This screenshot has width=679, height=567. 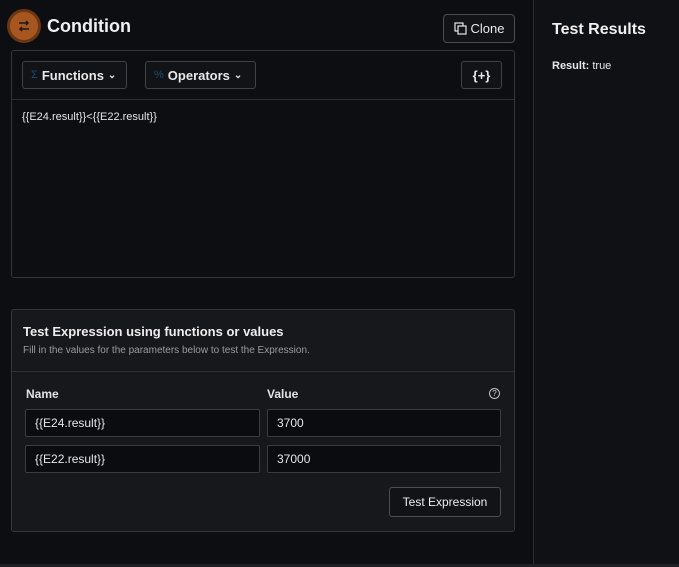 What do you see at coordinates (142, 459) in the screenshot?
I see `param-name-field: {{E22.result}}` at bounding box center [142, 459].